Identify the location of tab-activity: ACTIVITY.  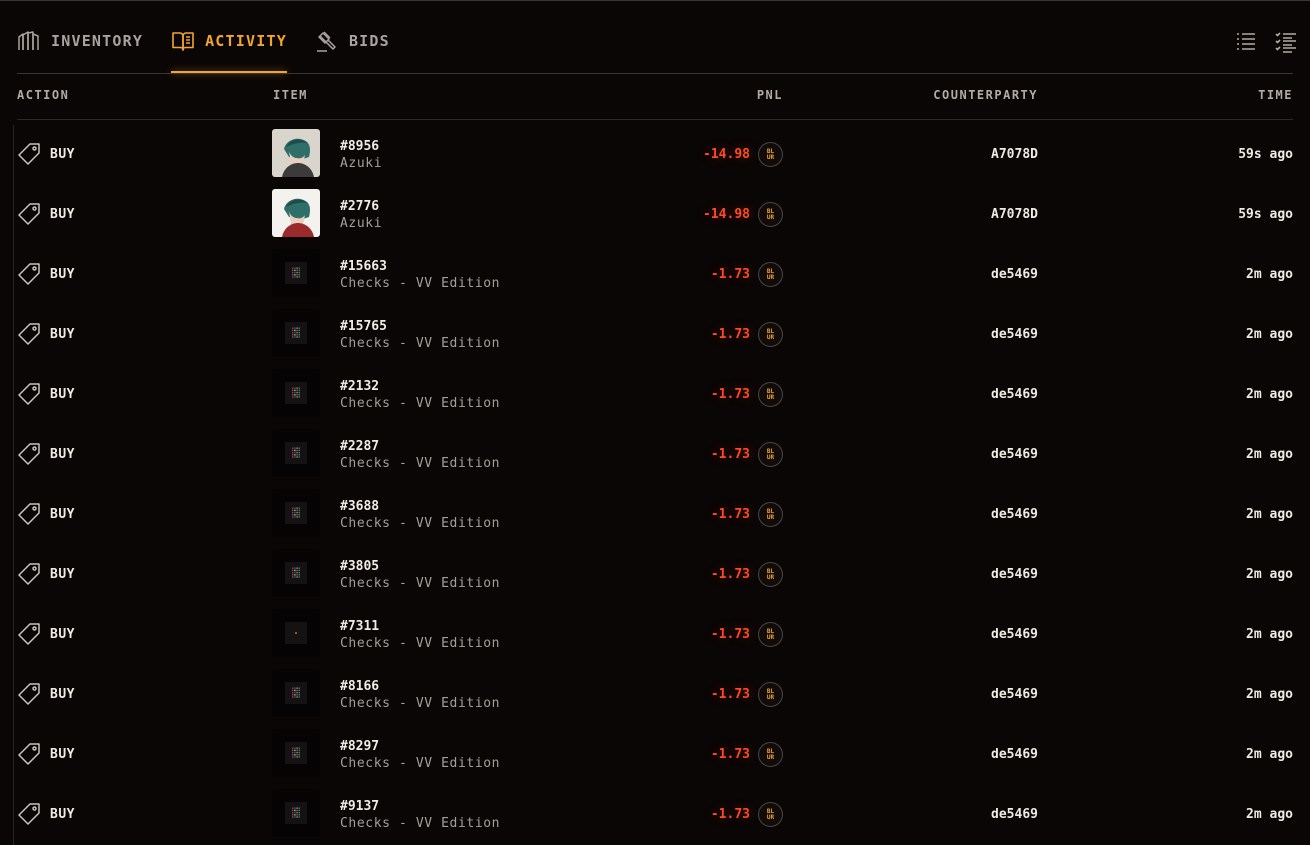
(229, 49).